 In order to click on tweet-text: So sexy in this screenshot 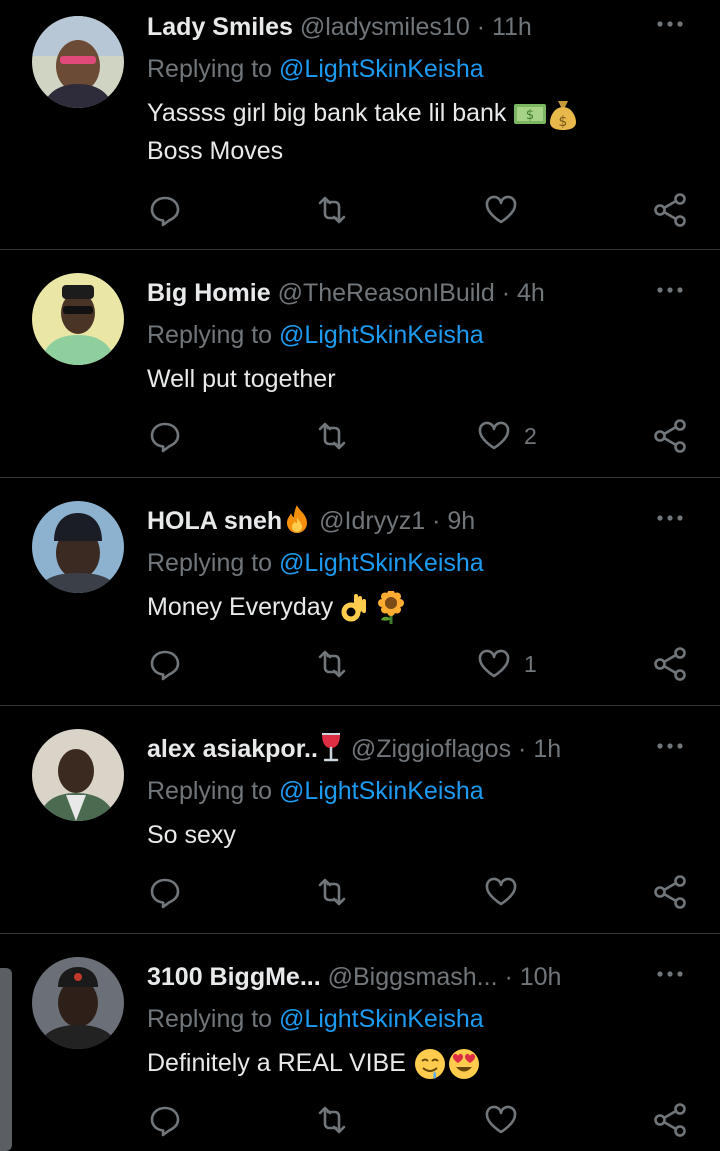, I will do `click(191, 835)`.